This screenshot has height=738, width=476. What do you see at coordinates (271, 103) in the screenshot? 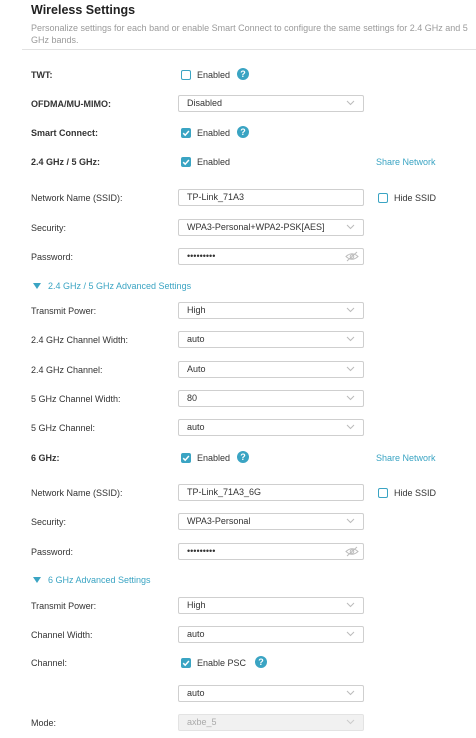
I see `ofdma-select: Disabled` at bounding box center [271, 103].